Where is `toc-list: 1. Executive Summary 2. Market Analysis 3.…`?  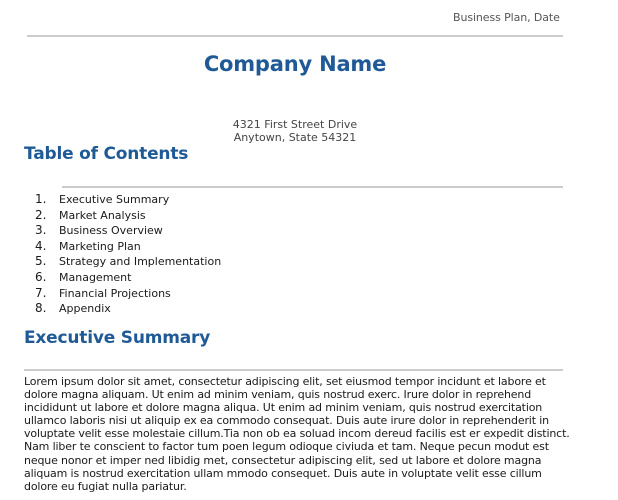 toc-list: 1. Executive Summary 2. Market Analysis 3.… is located at coordinates (128, 254).